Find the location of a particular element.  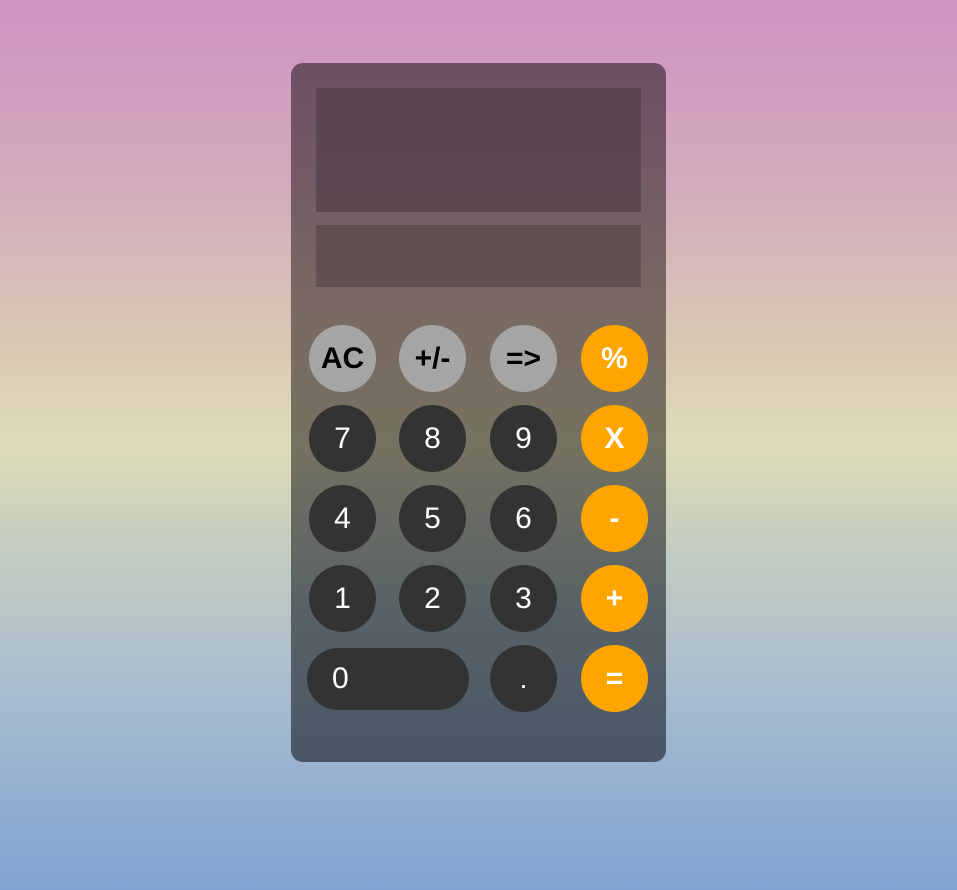

ac-button: AC is located at coordinates (342, 358).